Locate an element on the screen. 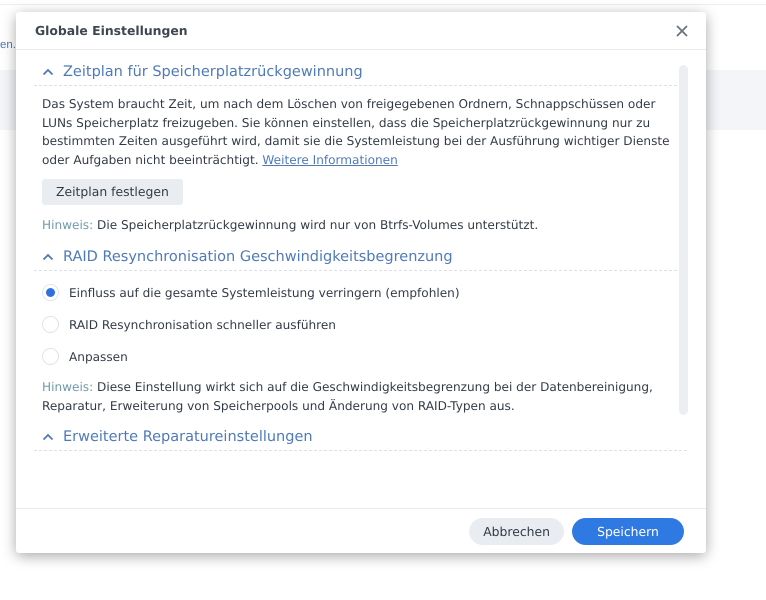  section-title: Erweiterte Reparatureinstellungen is located at coordinates (188, 437).